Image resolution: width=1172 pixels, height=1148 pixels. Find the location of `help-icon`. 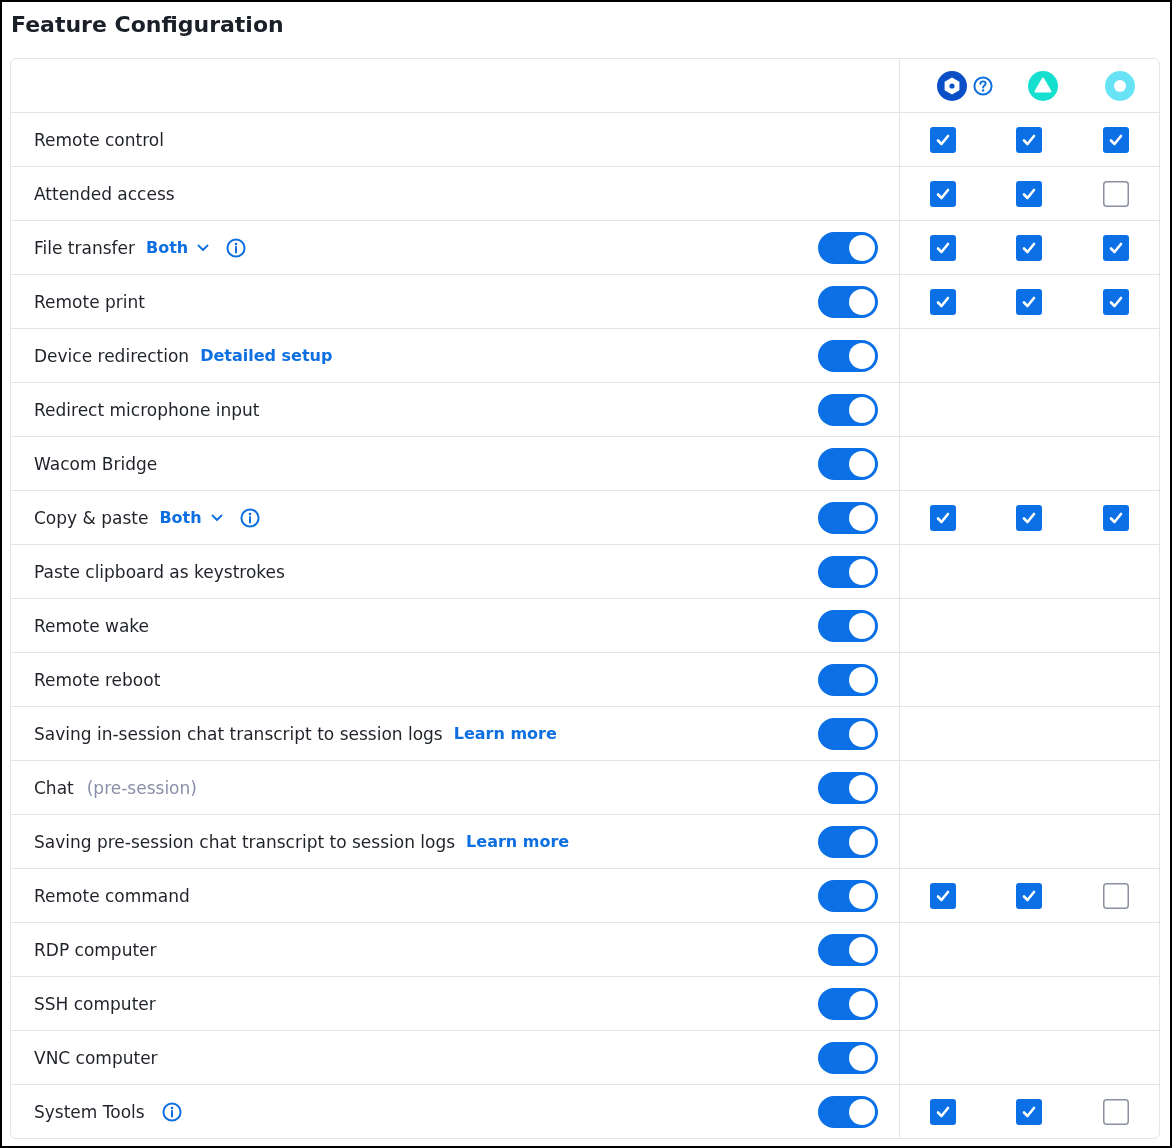

help-icon is located at coordinates (982, 85).